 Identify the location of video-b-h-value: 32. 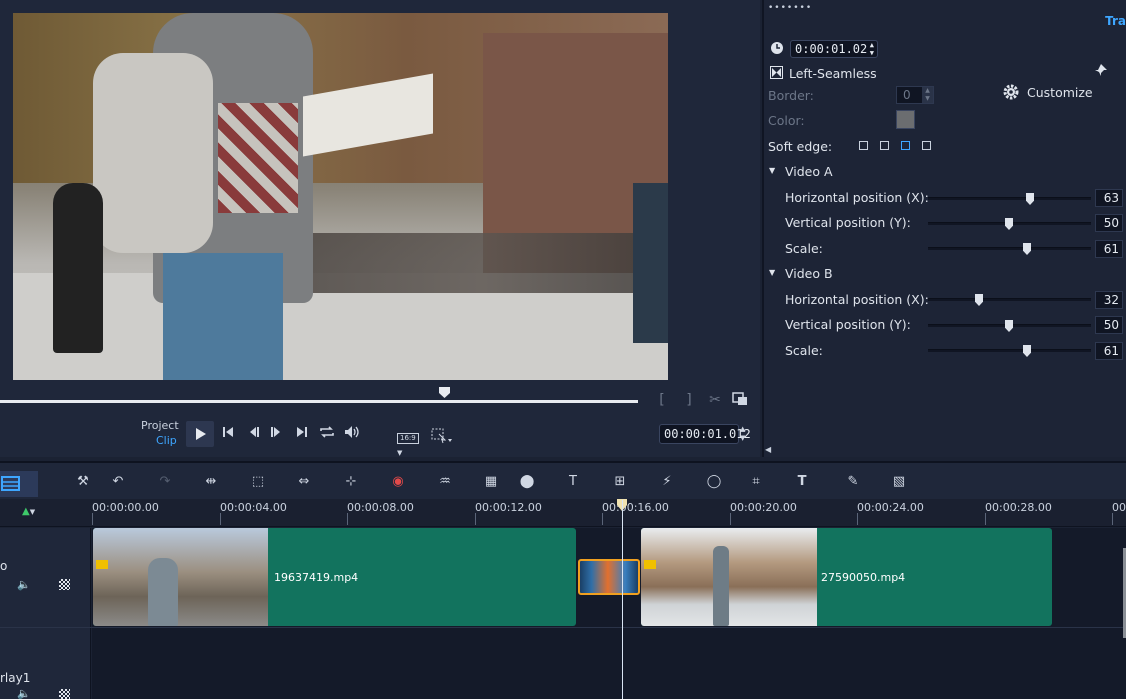
(1109, 300).